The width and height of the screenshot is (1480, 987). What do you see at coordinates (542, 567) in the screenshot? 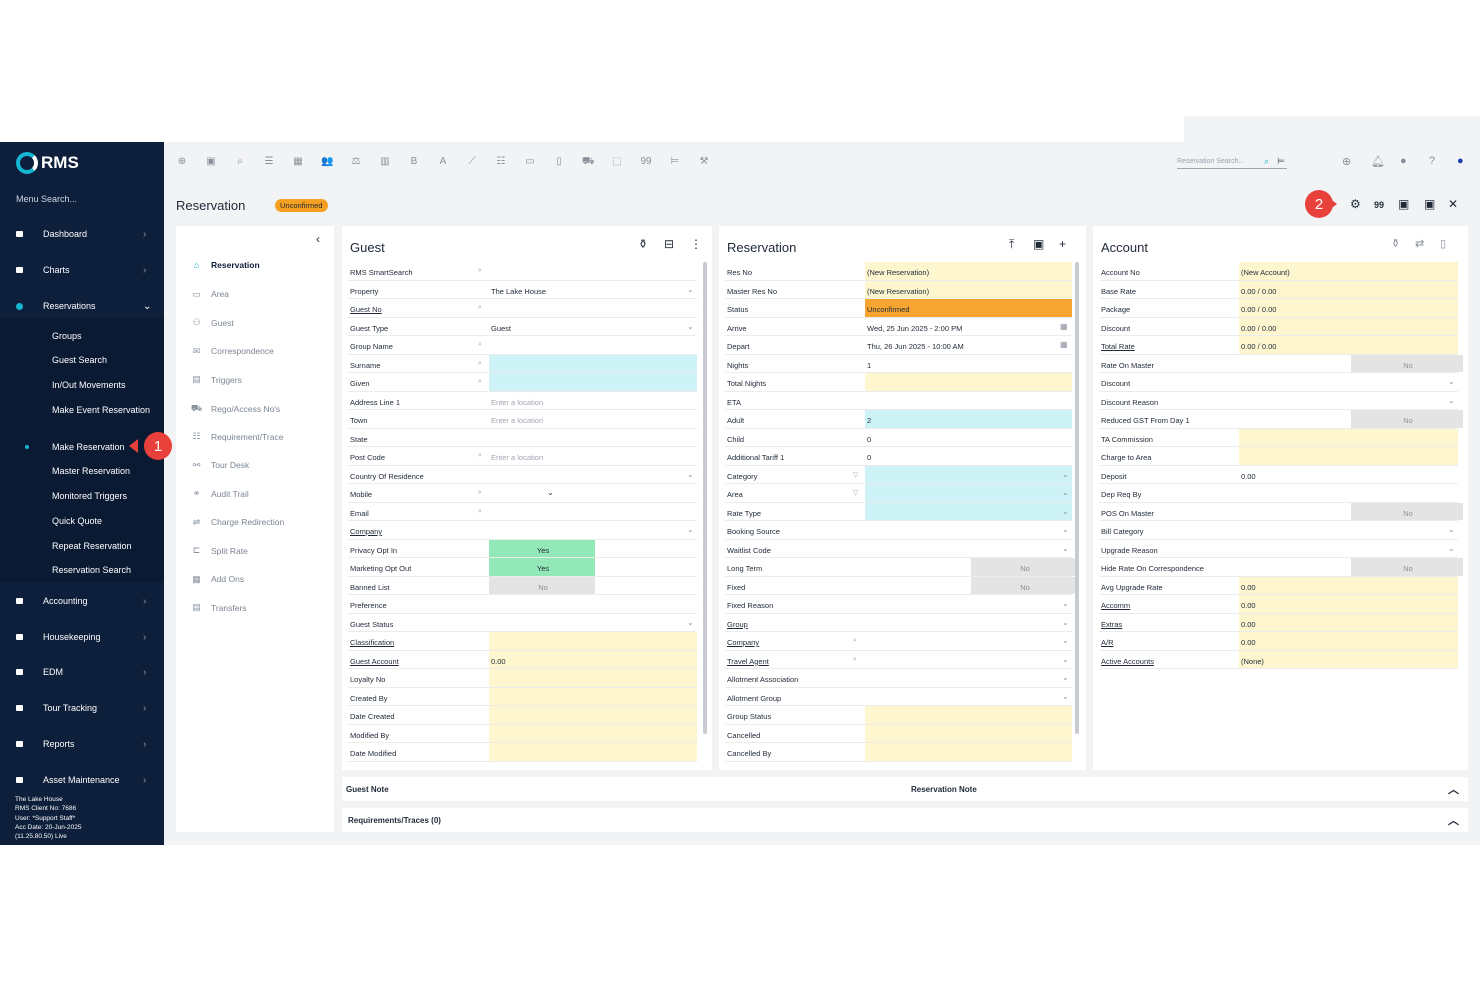
I see `toggle-switch: Yes` at bounding box center [542, 567].